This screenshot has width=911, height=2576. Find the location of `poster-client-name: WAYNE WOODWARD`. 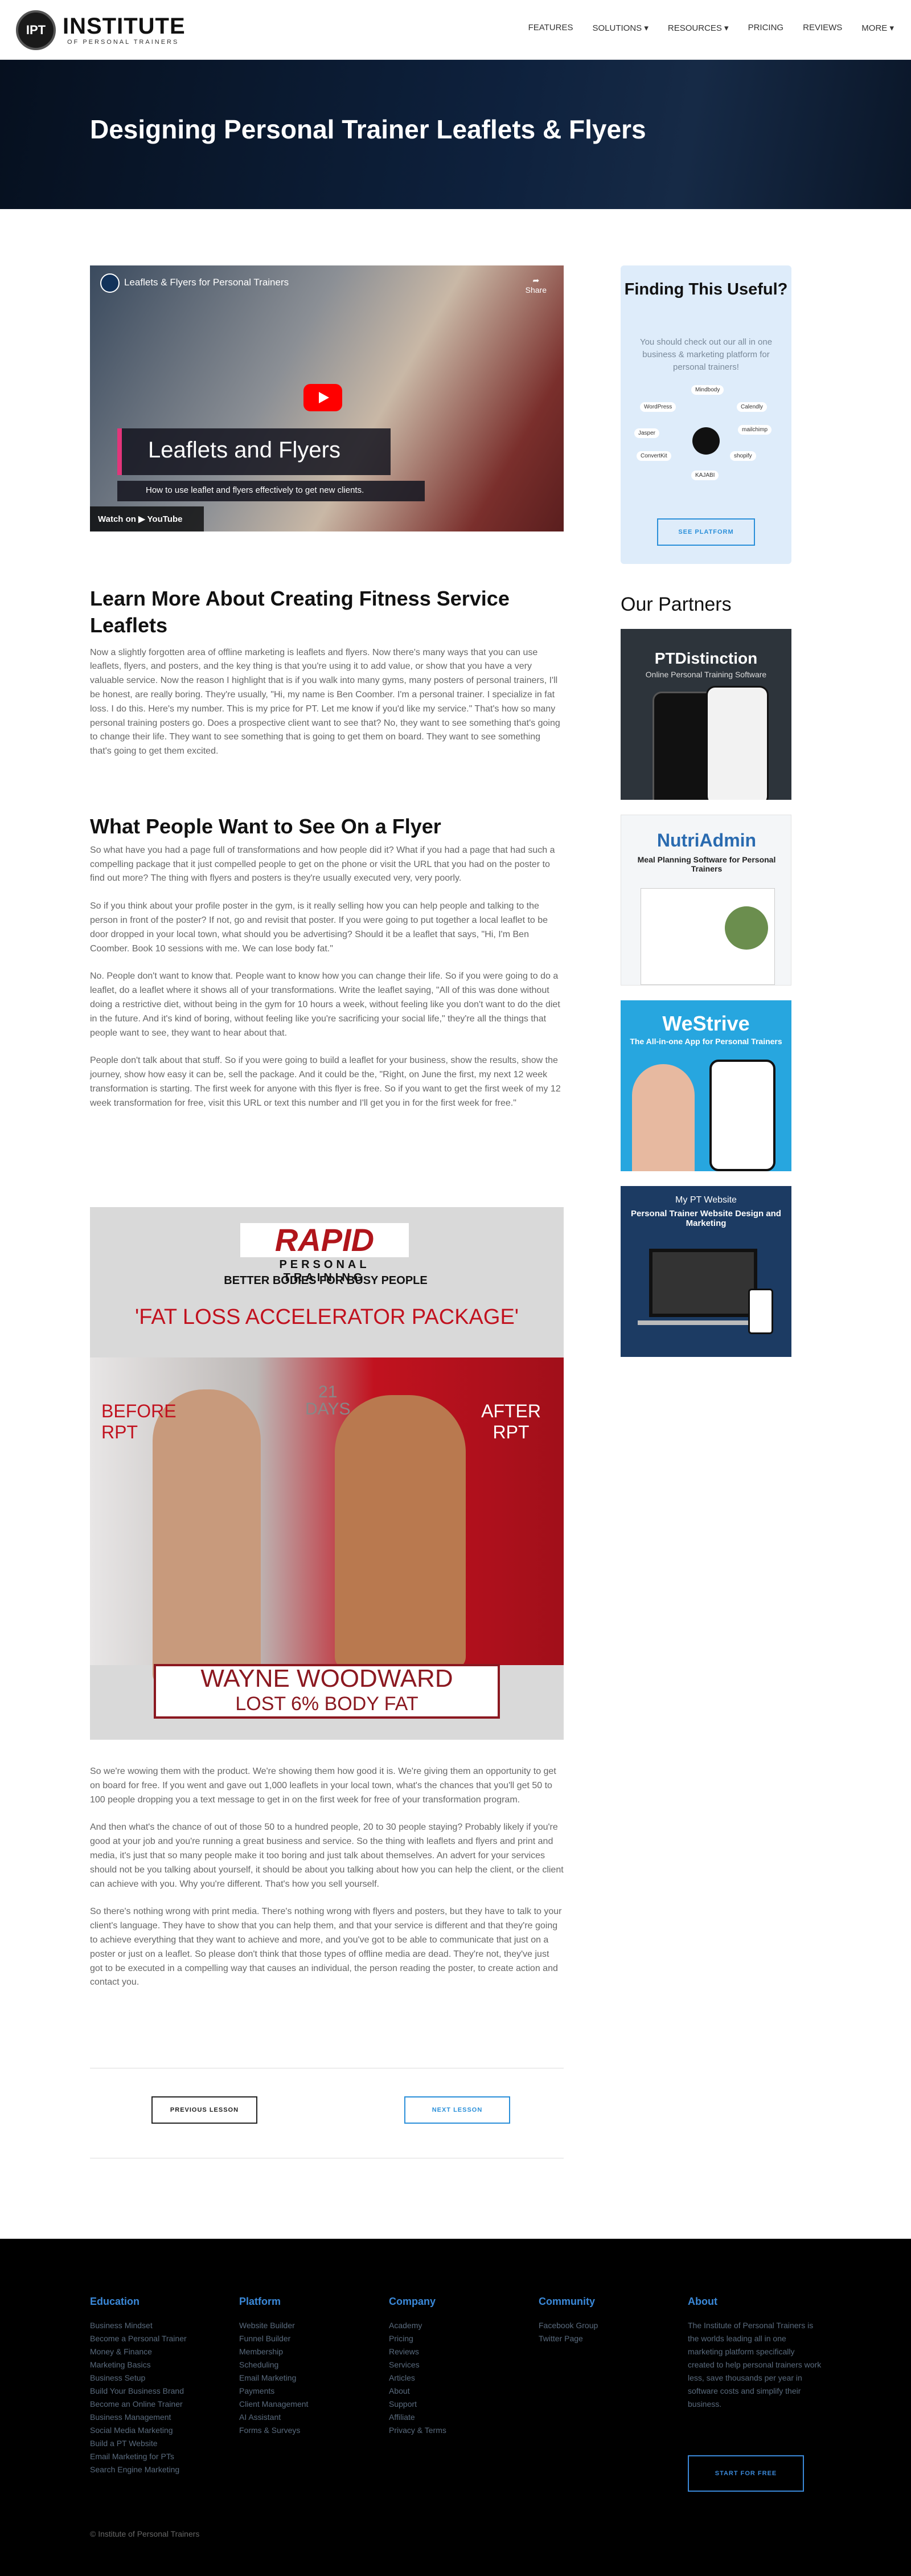

poster-client-name: WAYNE WOODWARD is located at coordinates (326, 1678).